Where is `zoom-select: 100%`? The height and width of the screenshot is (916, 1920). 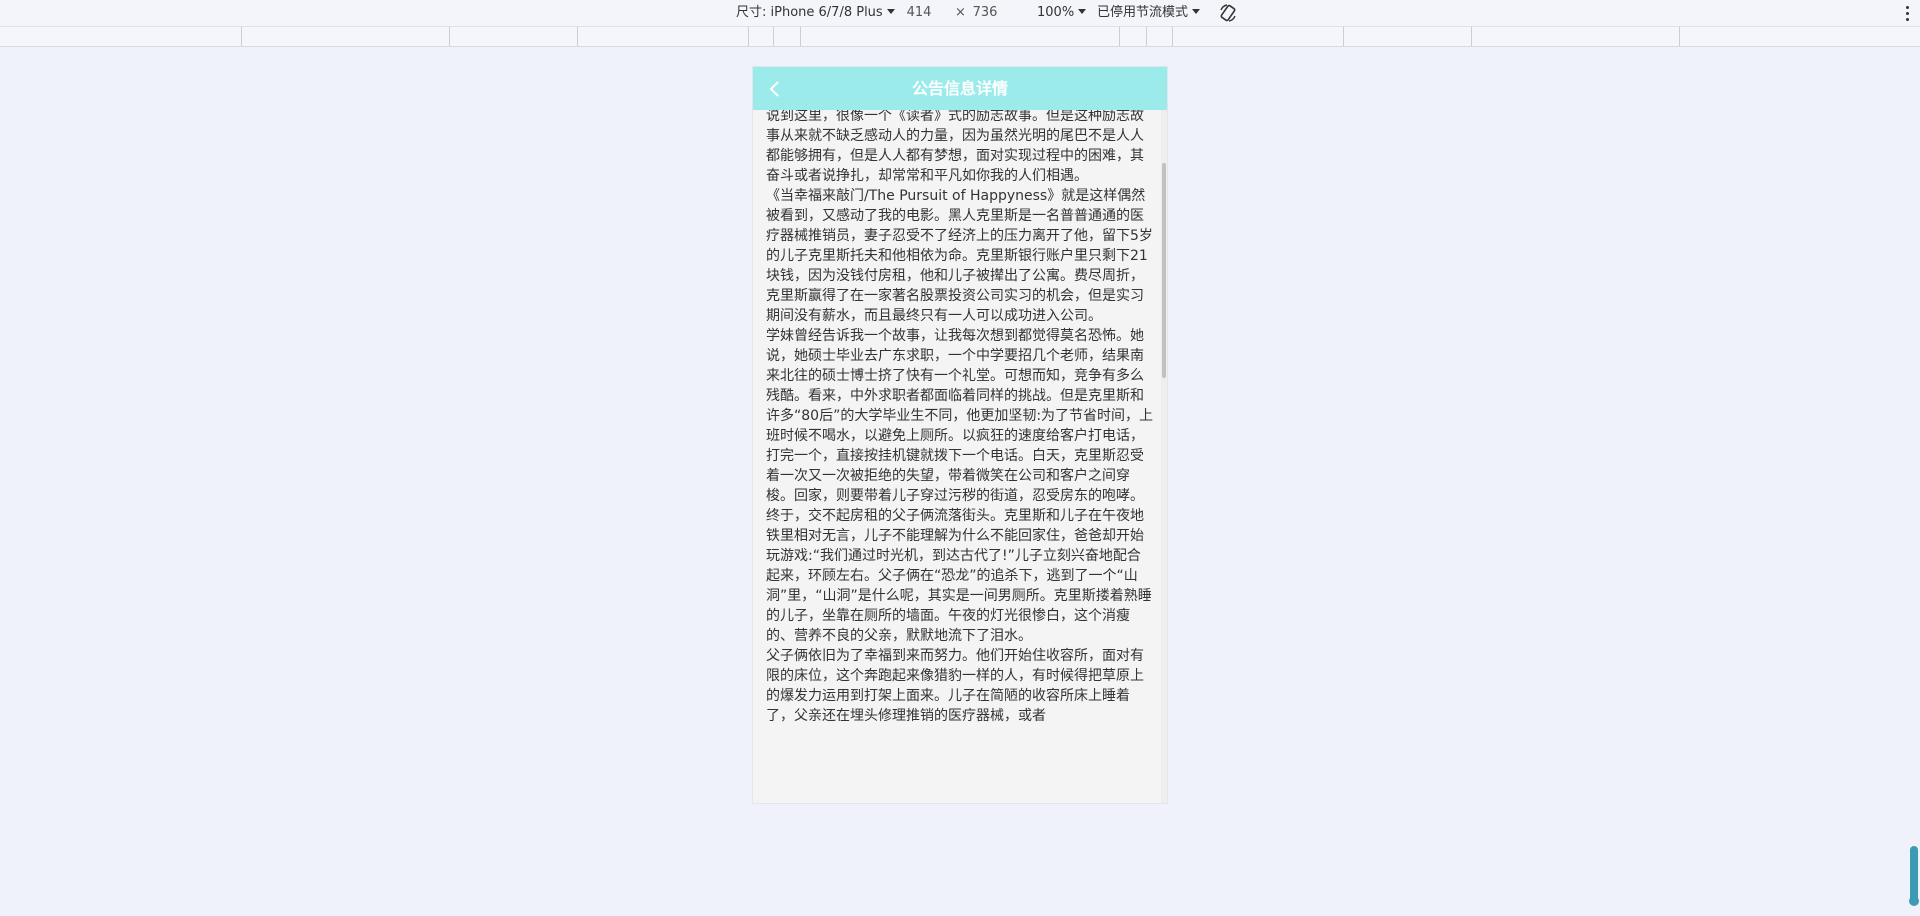 zoom-select: 100% is located at coordinates (1062, 13).